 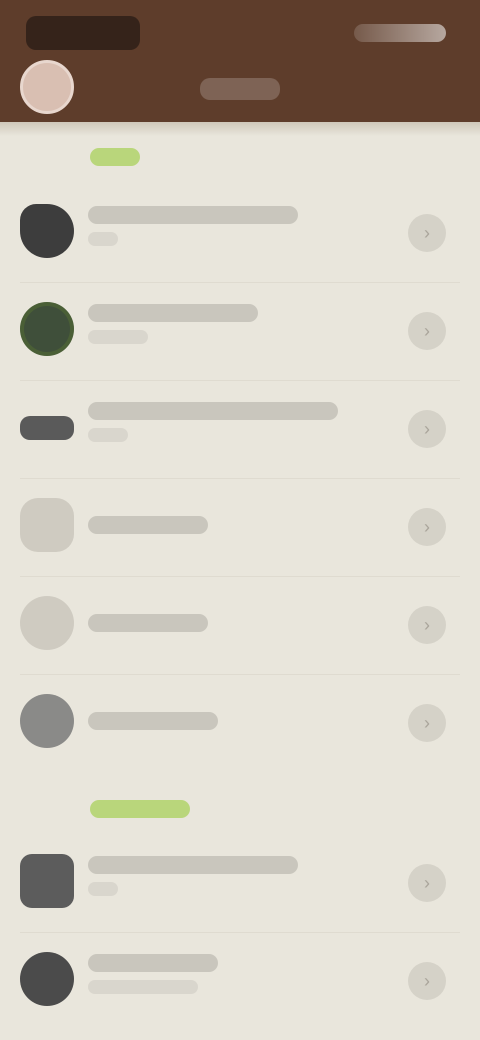 What do you see at coordinates (47, 428) in the screenshot?
I see `display-icon` at bounding box center [47, 428].